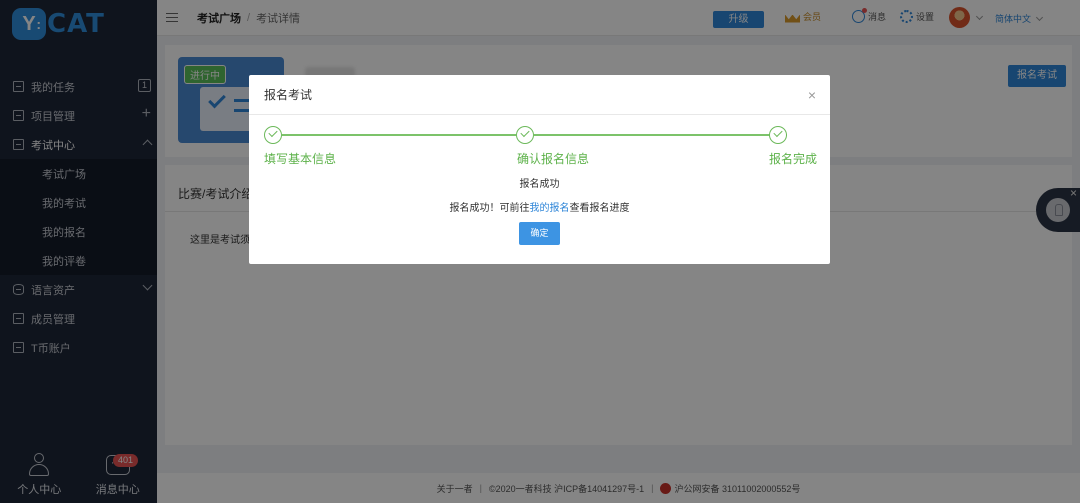  I want to click on progress-steps: 填写基本信息 确认报名信息 报名完成, so click(541, 146).